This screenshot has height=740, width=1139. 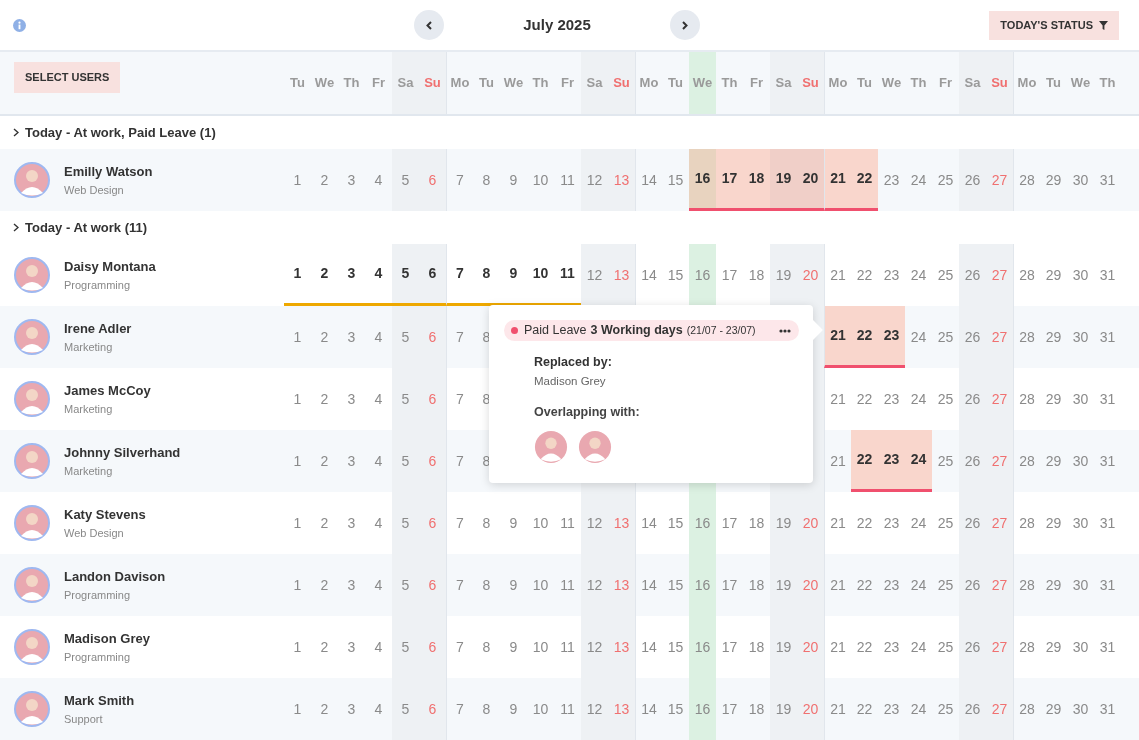 What do you see at coordinates (486, 709) in the screenshot?
I see `date-cell-text: 8` at bounding box center [486, 709].